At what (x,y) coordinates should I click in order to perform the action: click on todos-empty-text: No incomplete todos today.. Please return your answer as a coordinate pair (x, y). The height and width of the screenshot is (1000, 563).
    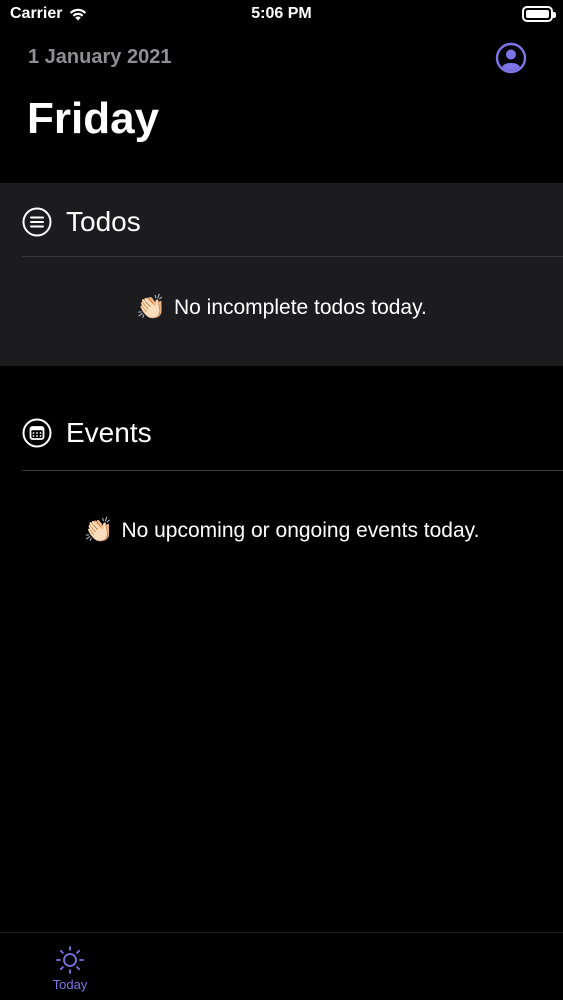
    Looking at the image, I should click on (300, 307).